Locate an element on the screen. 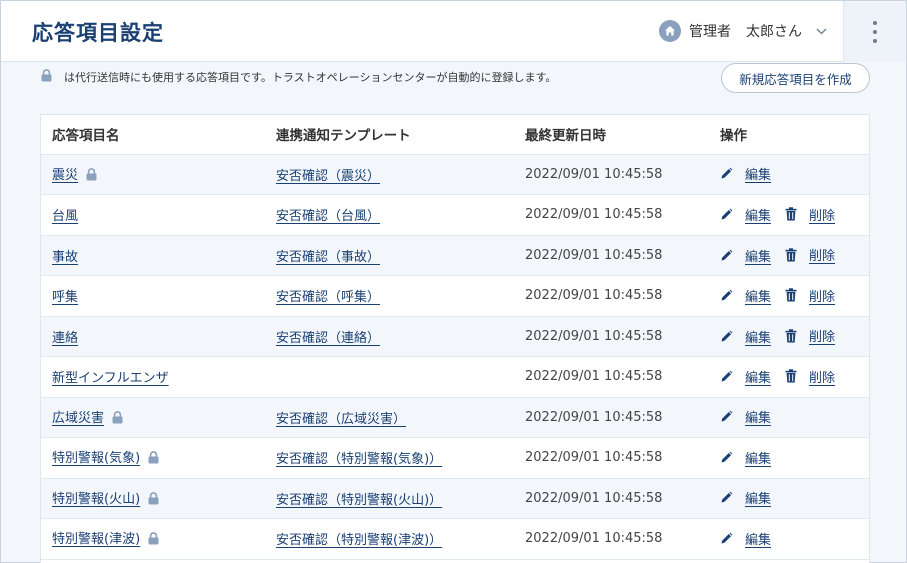 The width and height of the screenshot is (907, 563). table-header: 応答項目名 連携通知テンプレート 最終更新日時 操作 is located at coordinates (455, 135).